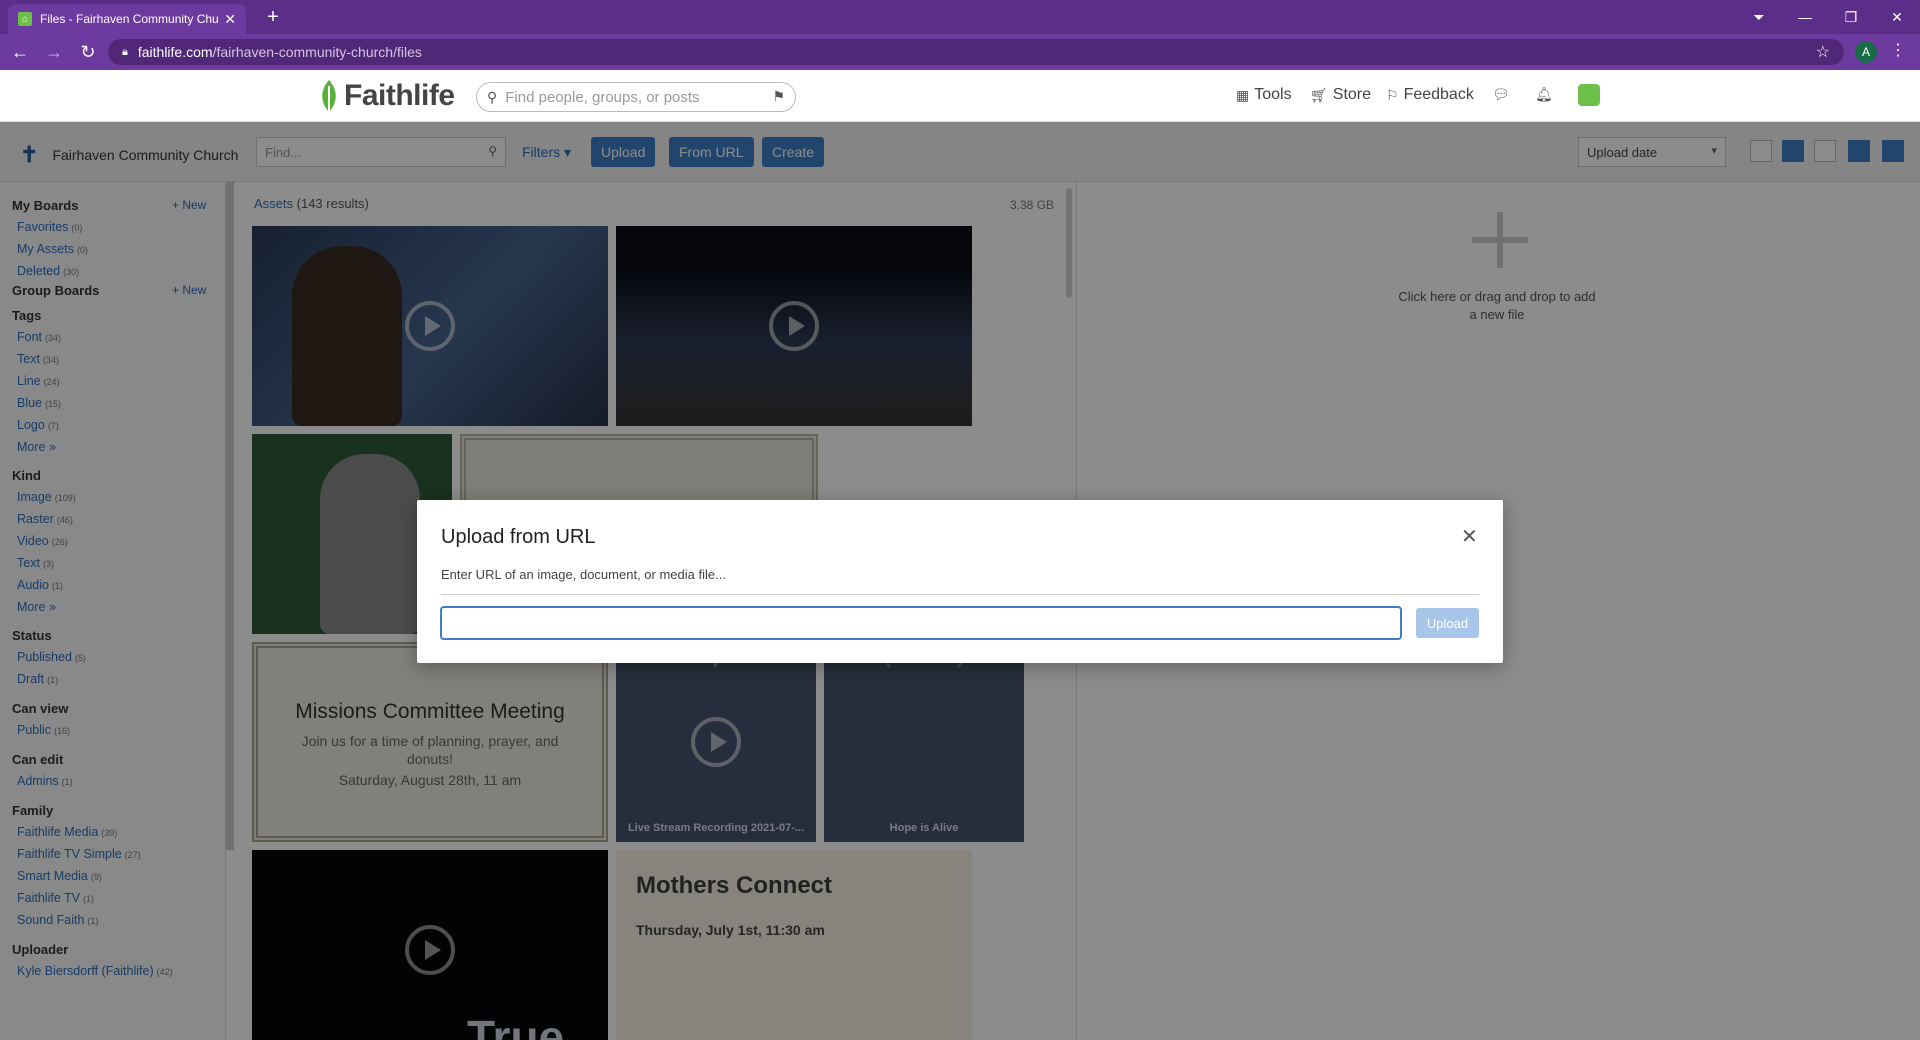 The width and height of the screenshot is (1920, 1040). I want to click on nav-tools: ▦ Tools, so click(1264, 95).